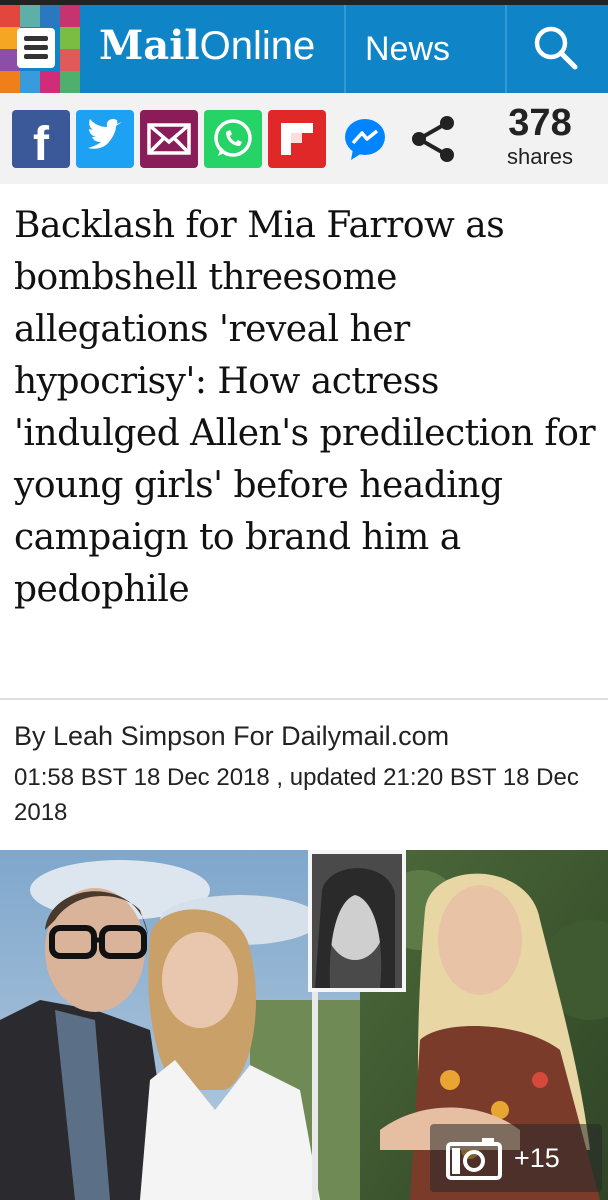 Image resolution: width=608 pixels, height=1200 pixels. Describe the element at coordinates (231, 736) in the screenshot. I see `article-byline: By Leah Simpson For Dailymail.com` at that location.